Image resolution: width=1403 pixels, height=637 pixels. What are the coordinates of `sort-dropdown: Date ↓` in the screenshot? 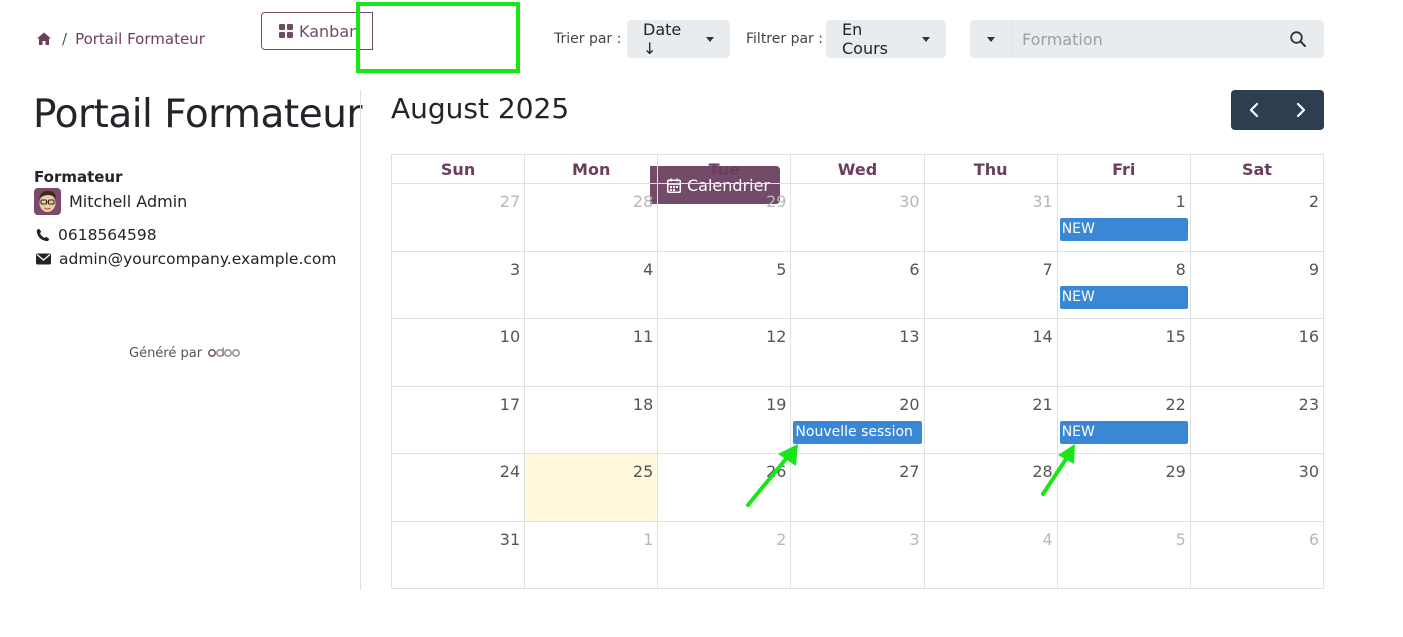 It's located at (678, 39).